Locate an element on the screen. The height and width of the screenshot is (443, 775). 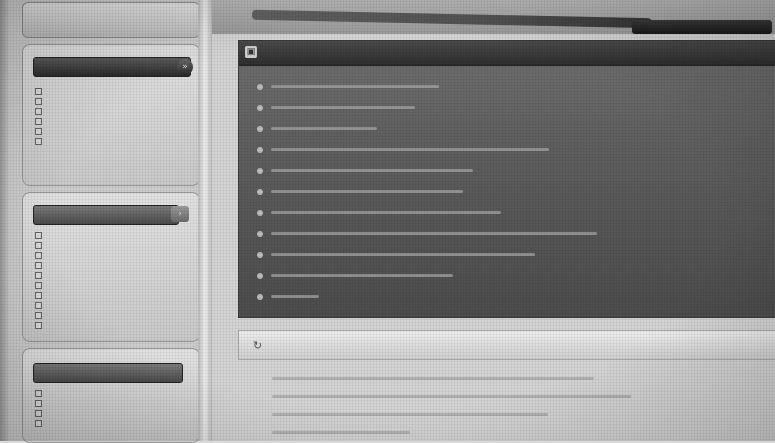
top-nav-bar is located at coordinates (452, 19).